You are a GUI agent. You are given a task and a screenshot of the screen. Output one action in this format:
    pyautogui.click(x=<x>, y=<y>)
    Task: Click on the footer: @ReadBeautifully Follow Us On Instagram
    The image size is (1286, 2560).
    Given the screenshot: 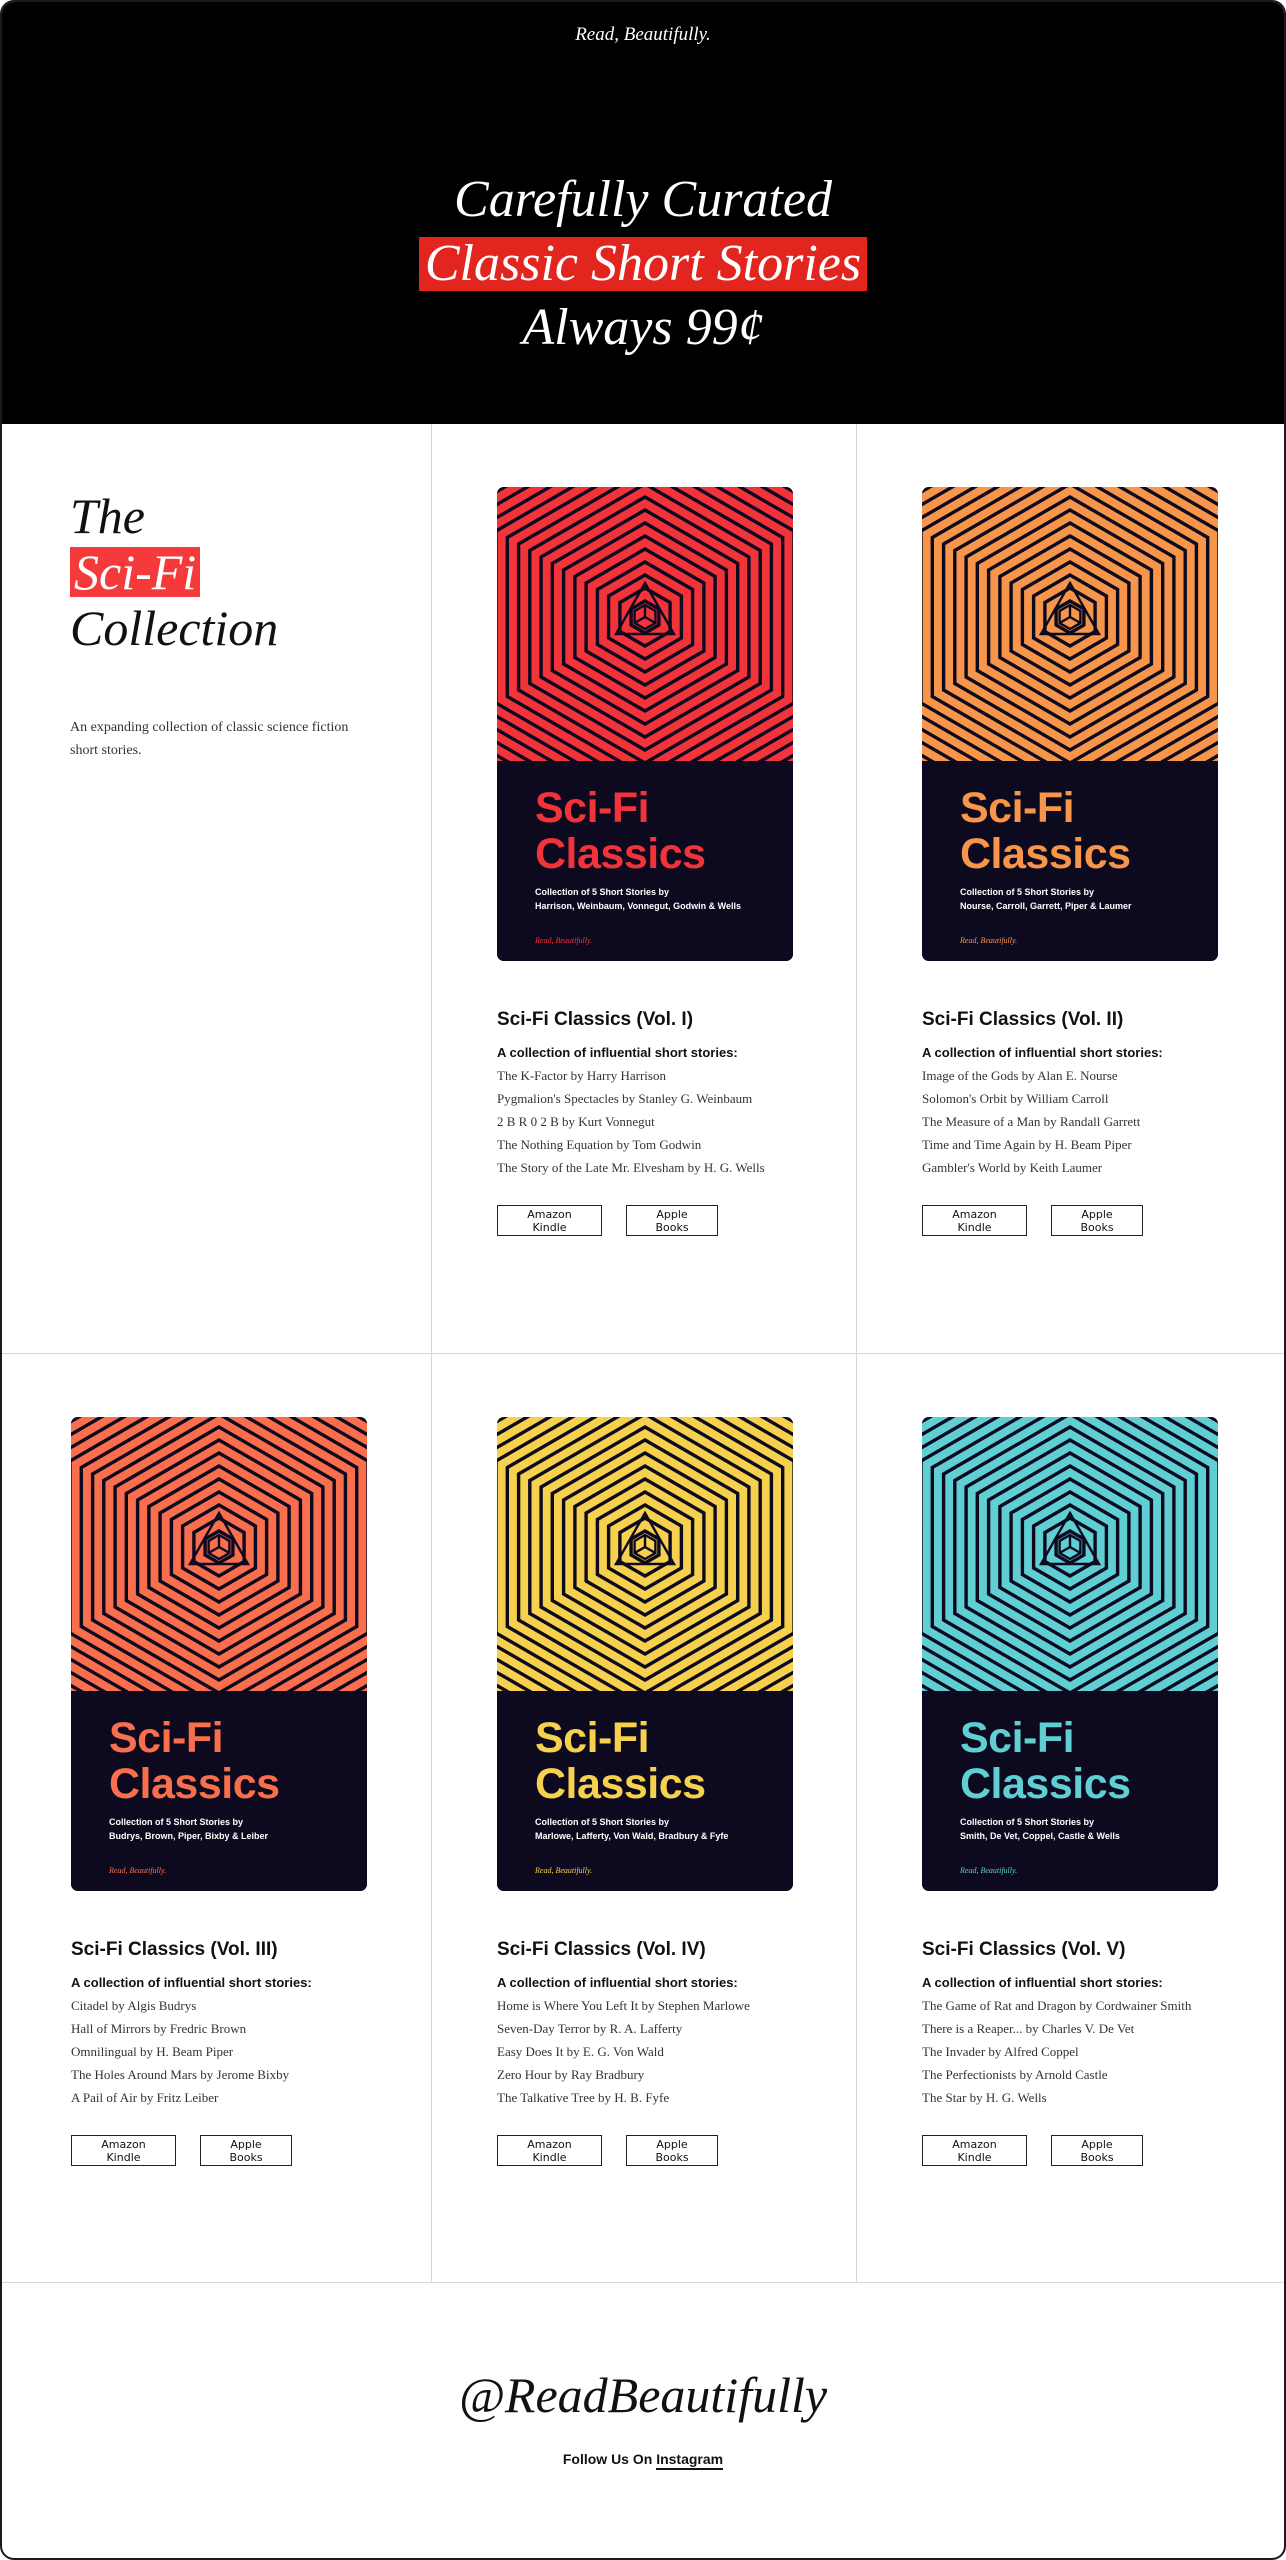 What is the action you would take?
    pyautogui.click(x=643, y=2420)
    